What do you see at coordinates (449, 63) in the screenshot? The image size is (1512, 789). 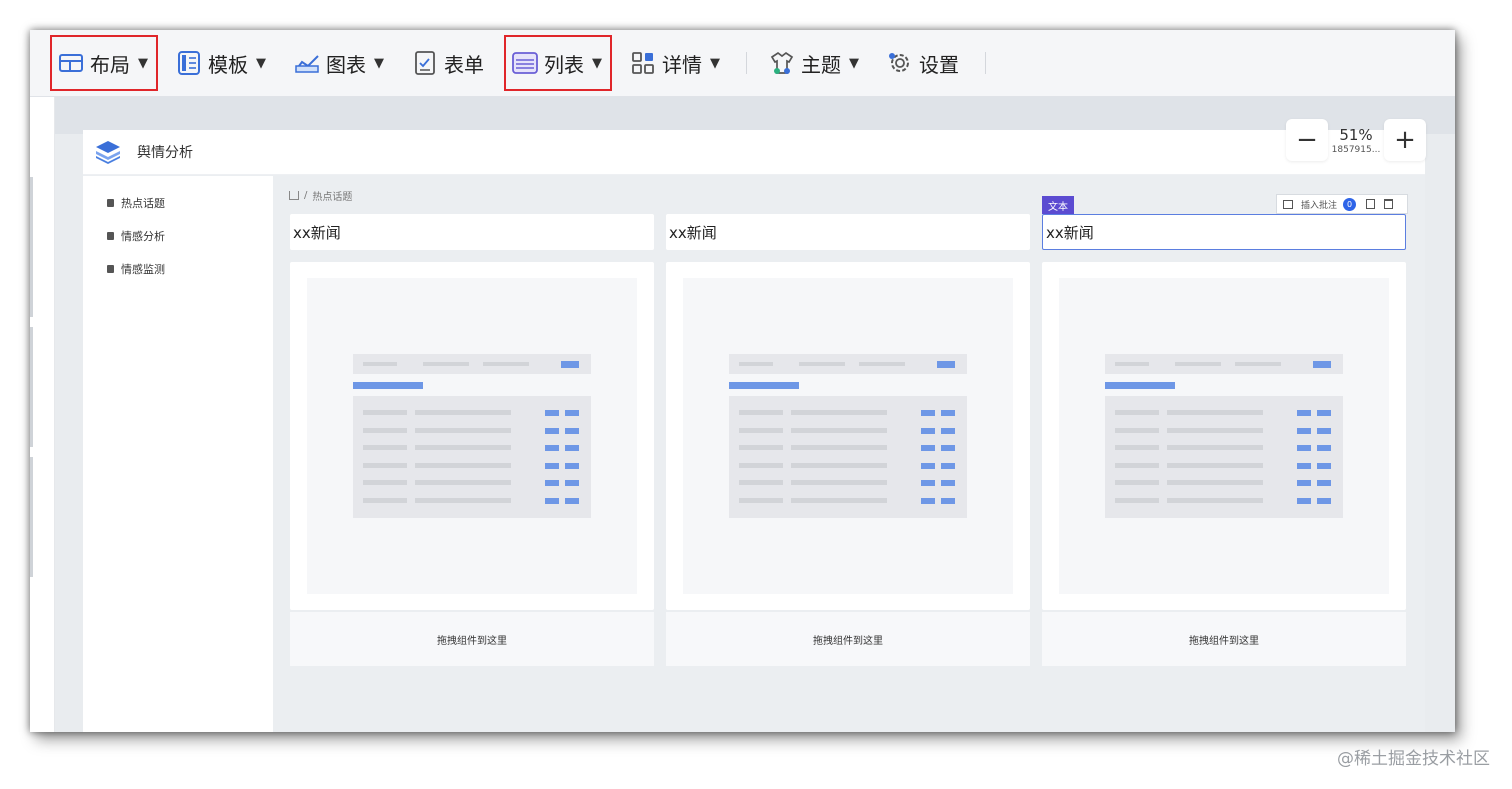 I see `toolbar-form-button: 表单` at bounding box center [449, 63].